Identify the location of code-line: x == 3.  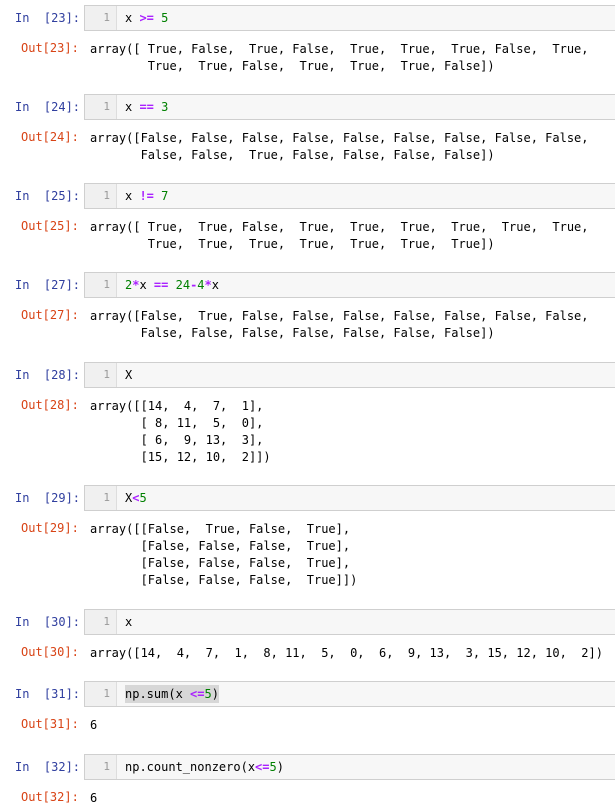
(146, 107).